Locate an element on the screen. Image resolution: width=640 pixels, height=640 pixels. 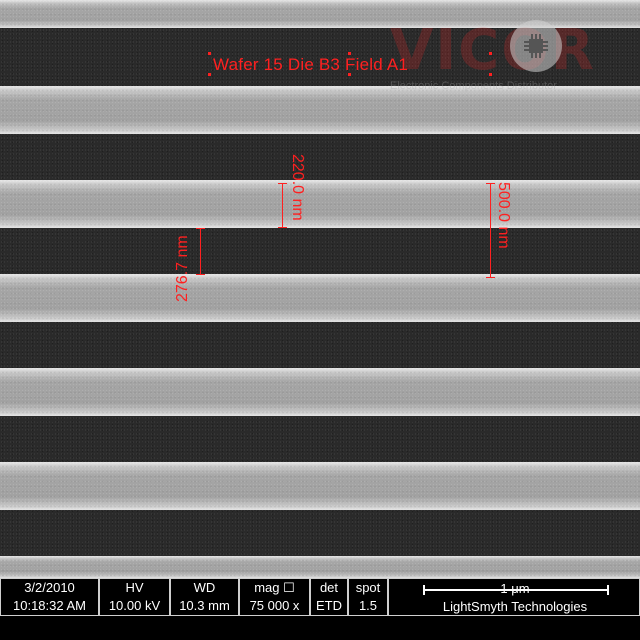
hv-value: 10.00 kV is located at coordinates (134, 605).